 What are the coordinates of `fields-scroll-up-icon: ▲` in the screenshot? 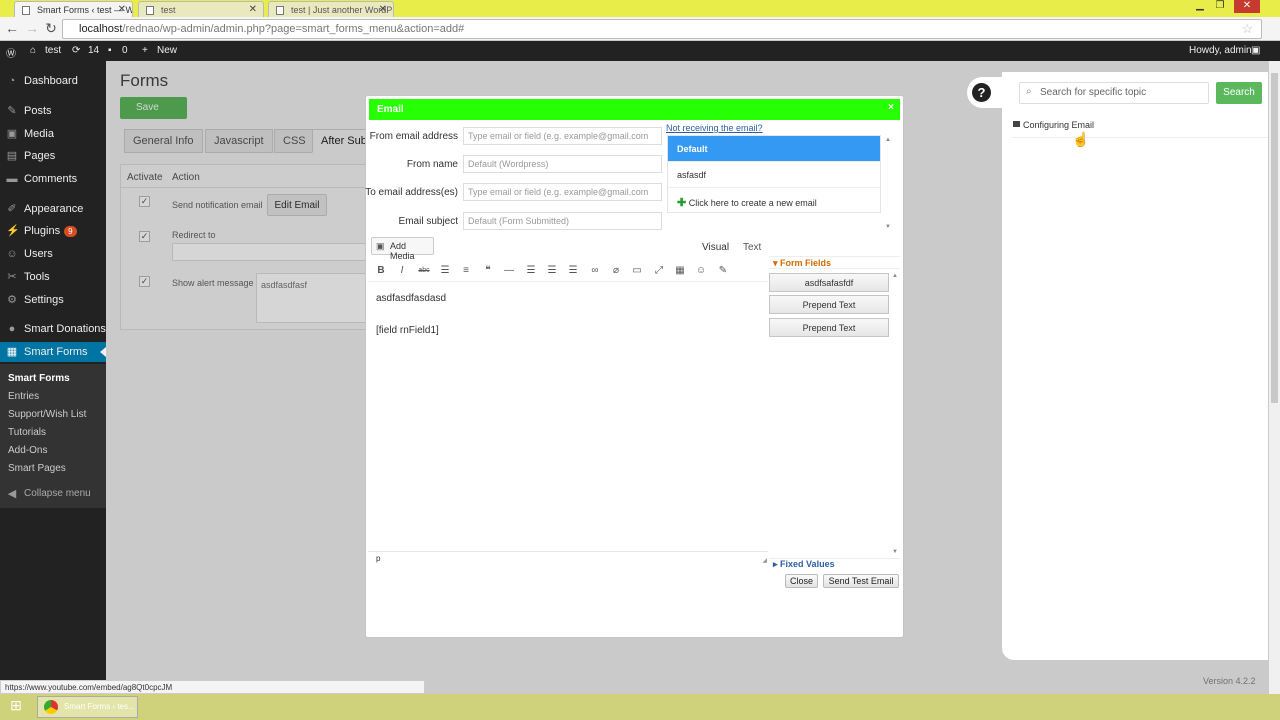 It's located at (895, 276).